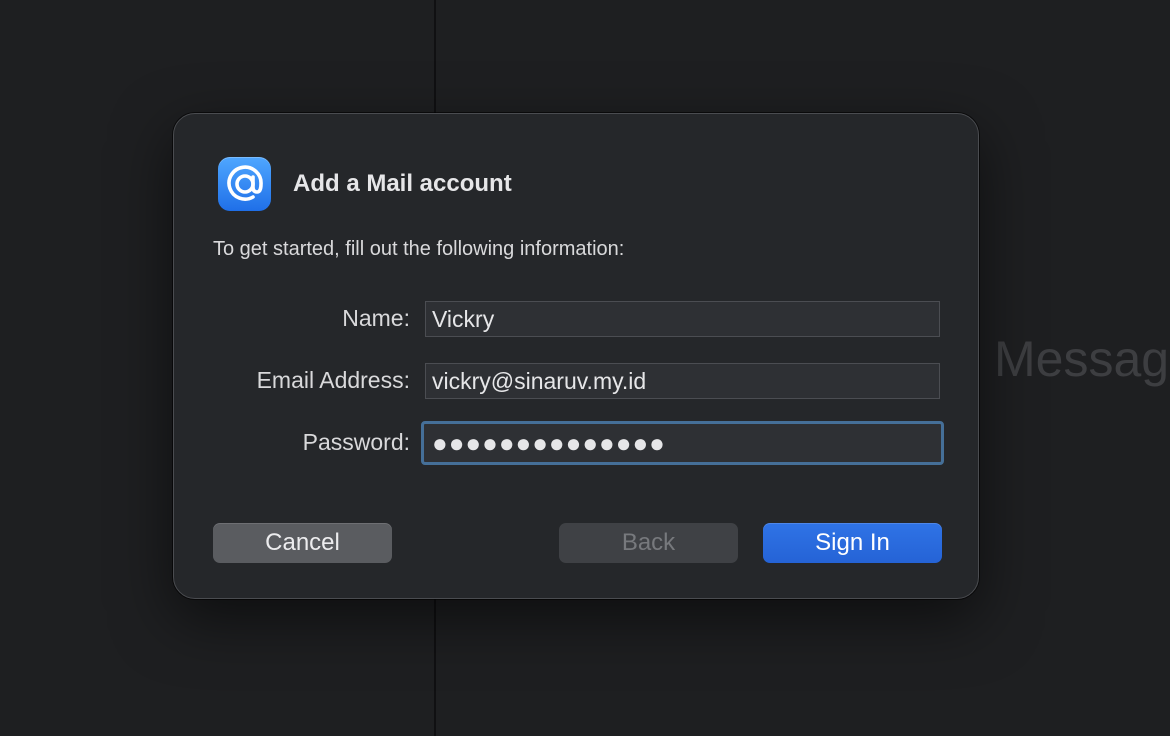 Image resolution: width=1170 pixels, height=736 pixels. What do you see at coordinates (682, 319) in the screenshot?
I see `name-field: Vickry` at bounding box center [682, 319].